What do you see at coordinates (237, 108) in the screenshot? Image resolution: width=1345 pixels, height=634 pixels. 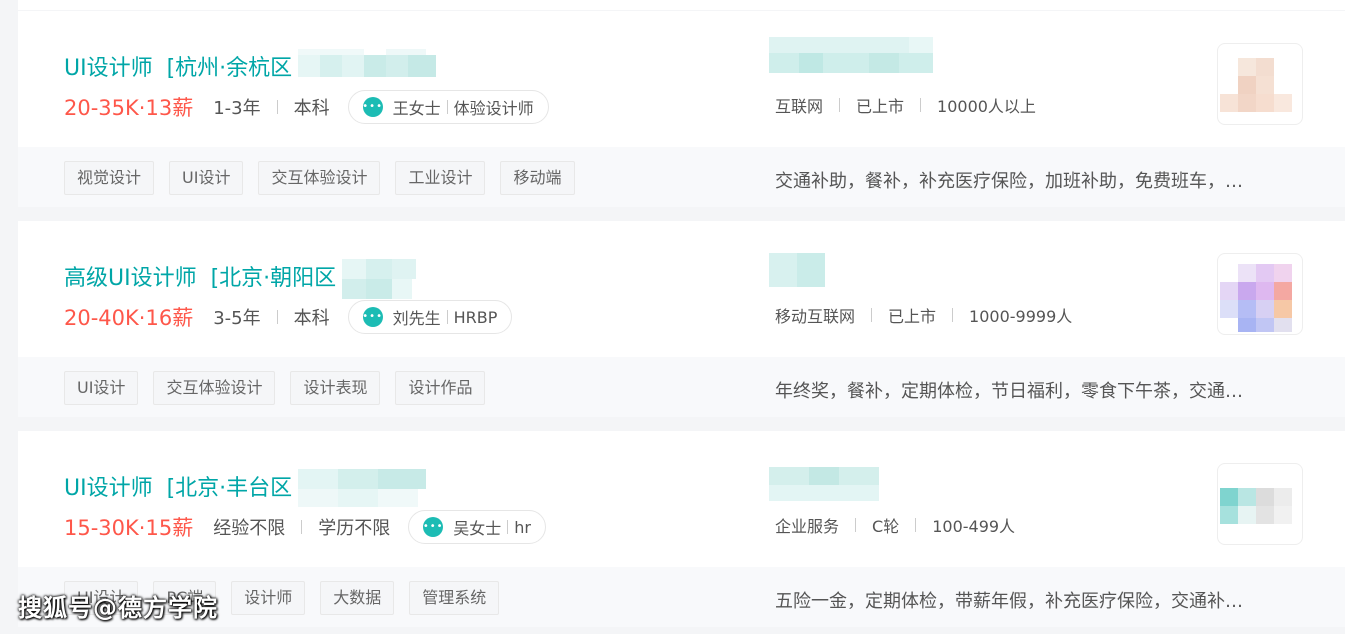 I see `experience: 1-3年` at bounding box center [237, 108].